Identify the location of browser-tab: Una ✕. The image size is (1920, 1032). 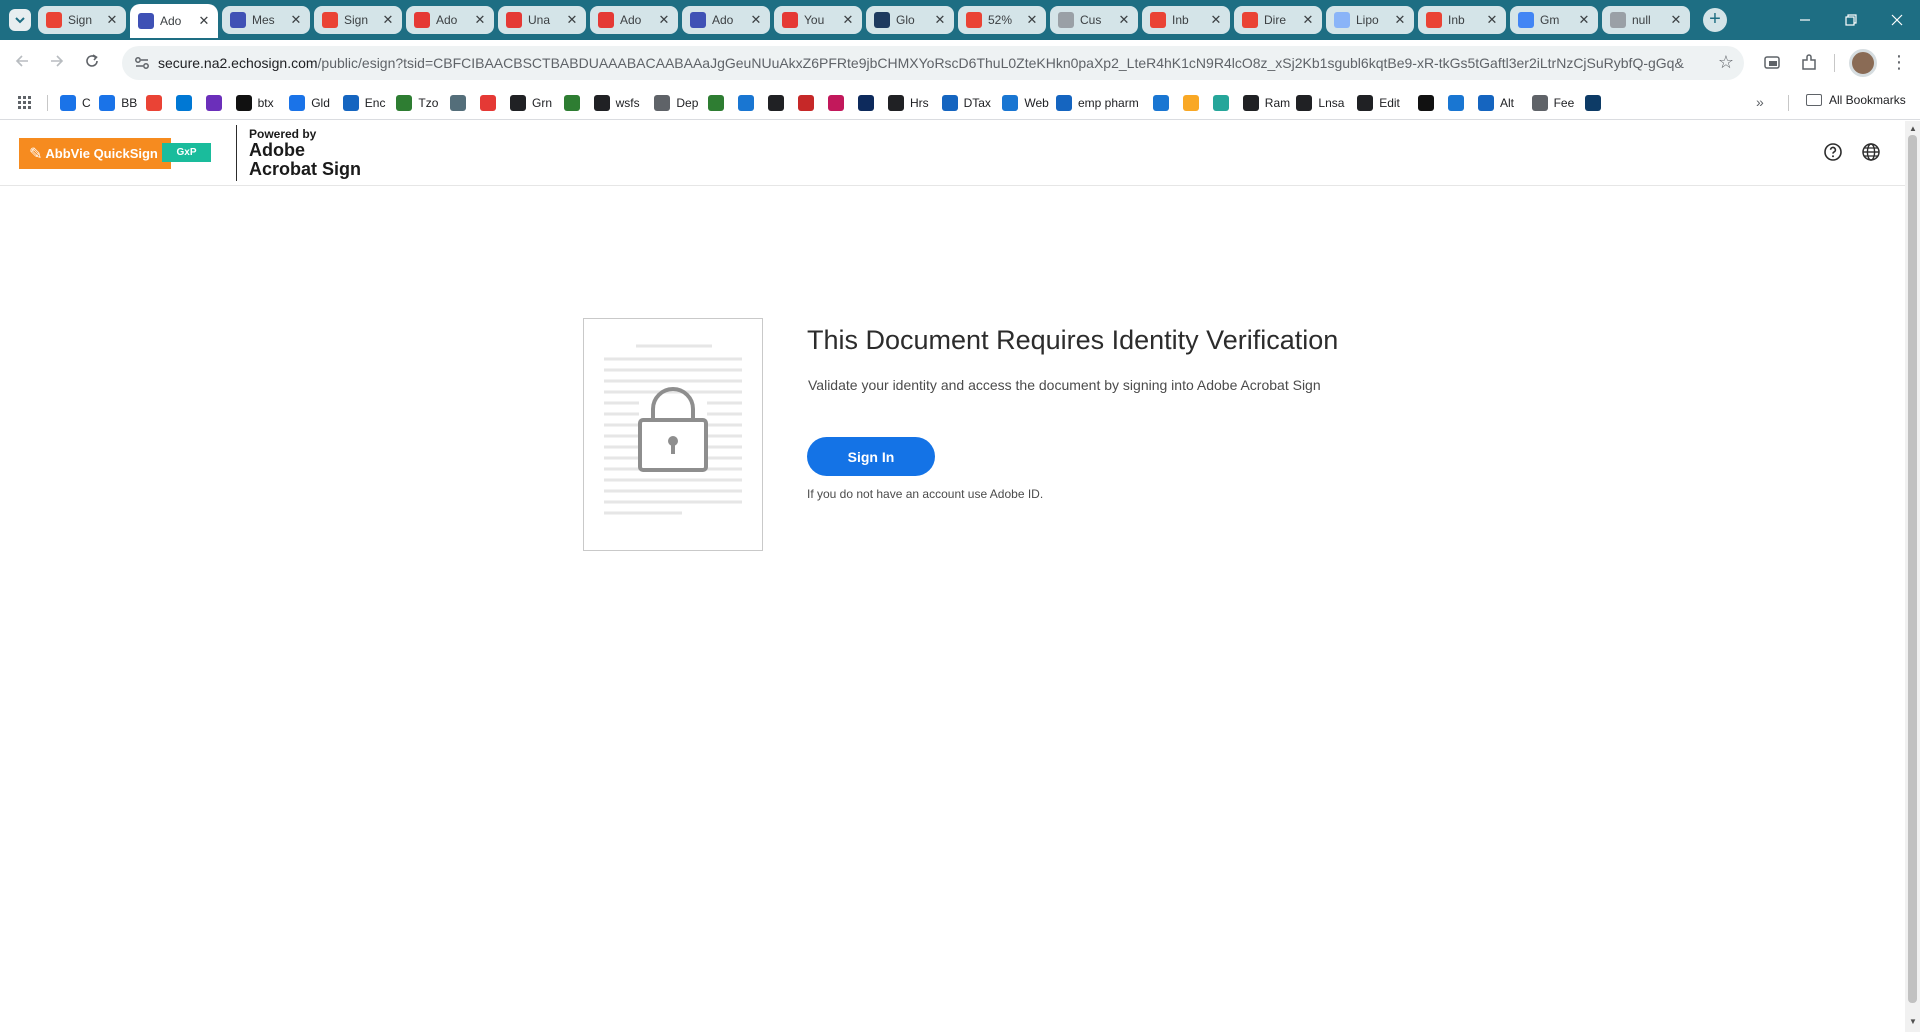
(542, 20).